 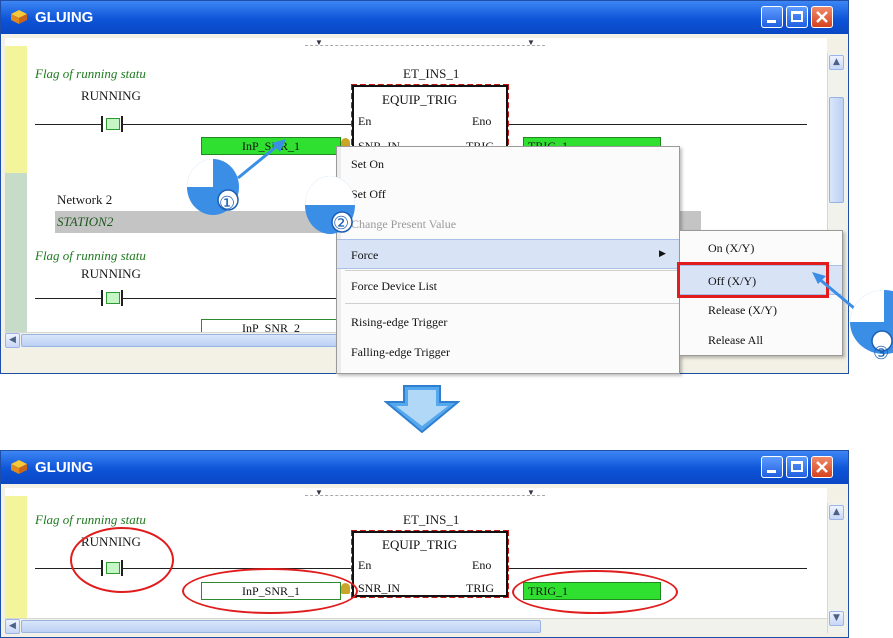 What do you see at coordinates (662, 253) in the screenshot?
I see `submenu-arrow-icon: ▶` at bounding box center [662, 253].